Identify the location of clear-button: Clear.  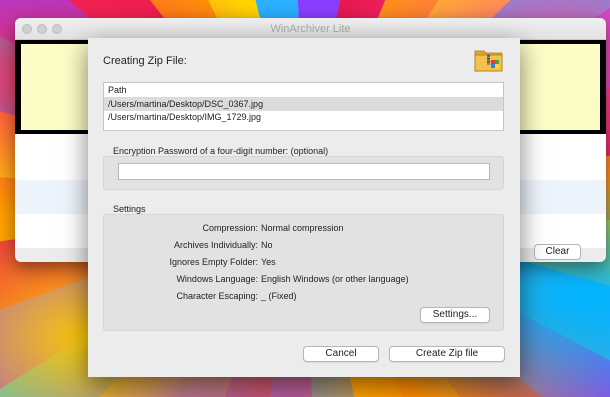
(557, 252).